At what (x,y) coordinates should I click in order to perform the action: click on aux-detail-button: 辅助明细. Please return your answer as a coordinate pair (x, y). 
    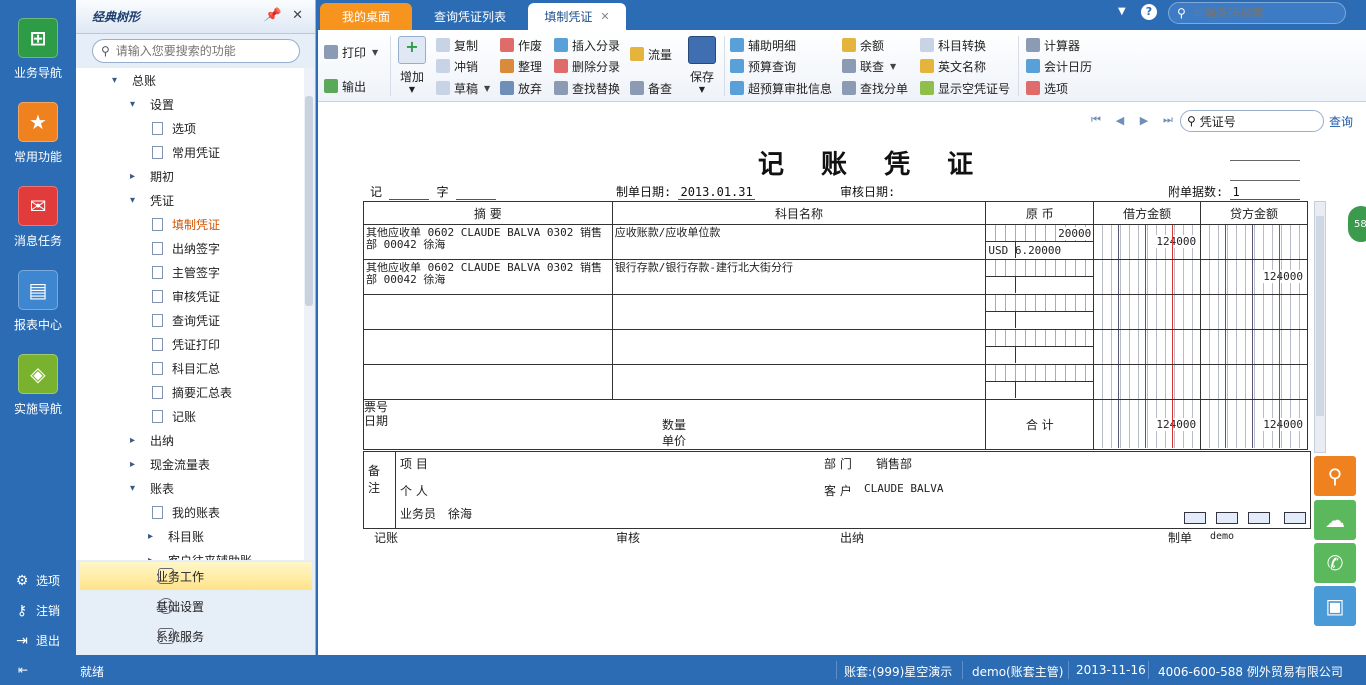
    Looking at the image, I should click on (763, 45).